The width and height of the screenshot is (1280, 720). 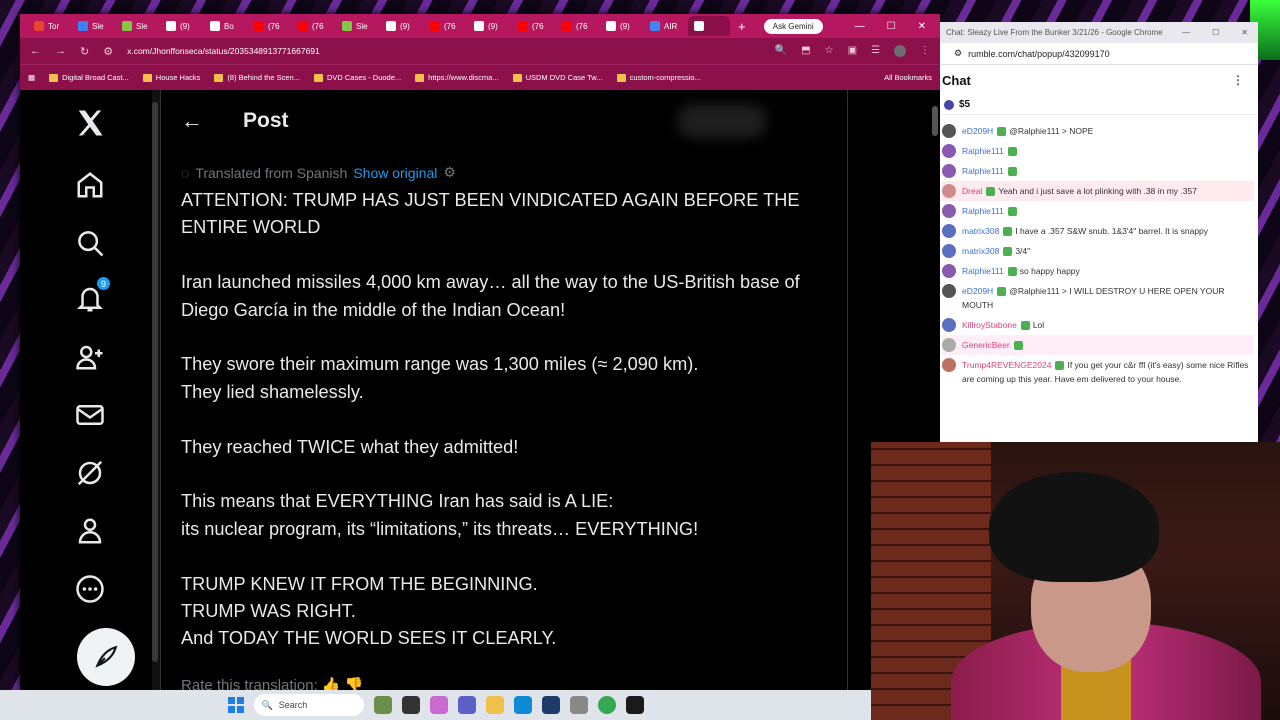 What do you see at coordinates (156, 390) in the screenshot?
I see `nav-scrollbar` at bounding box center [156, 390].